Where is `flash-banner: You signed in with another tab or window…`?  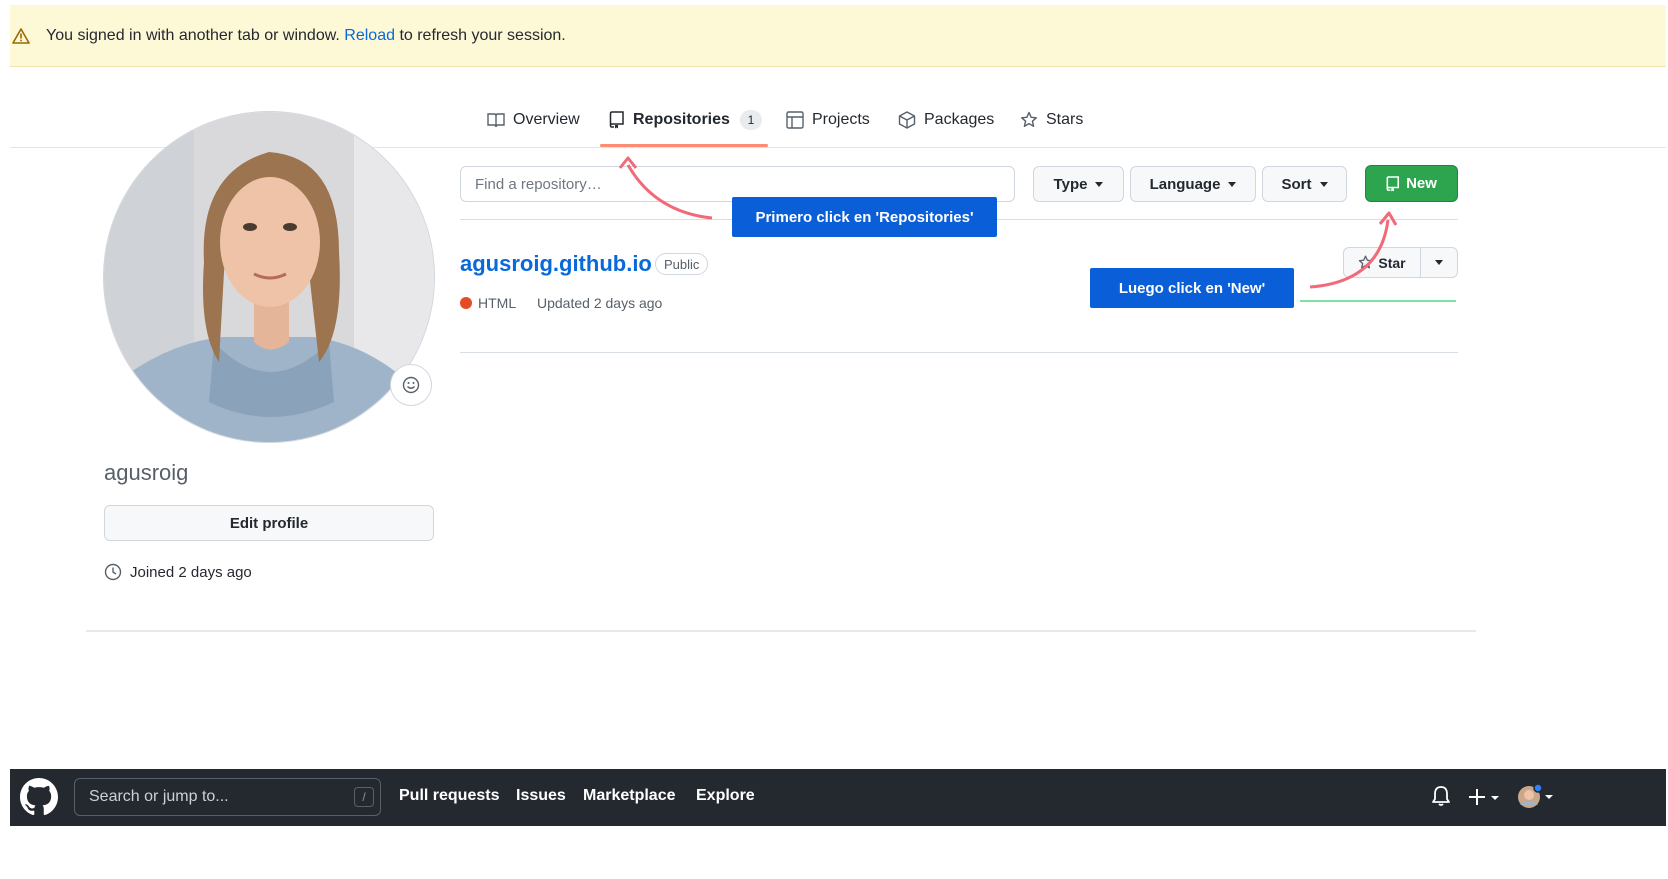
flash-banner: You signed in with another tab or window… is located at coordinates (838, 36).